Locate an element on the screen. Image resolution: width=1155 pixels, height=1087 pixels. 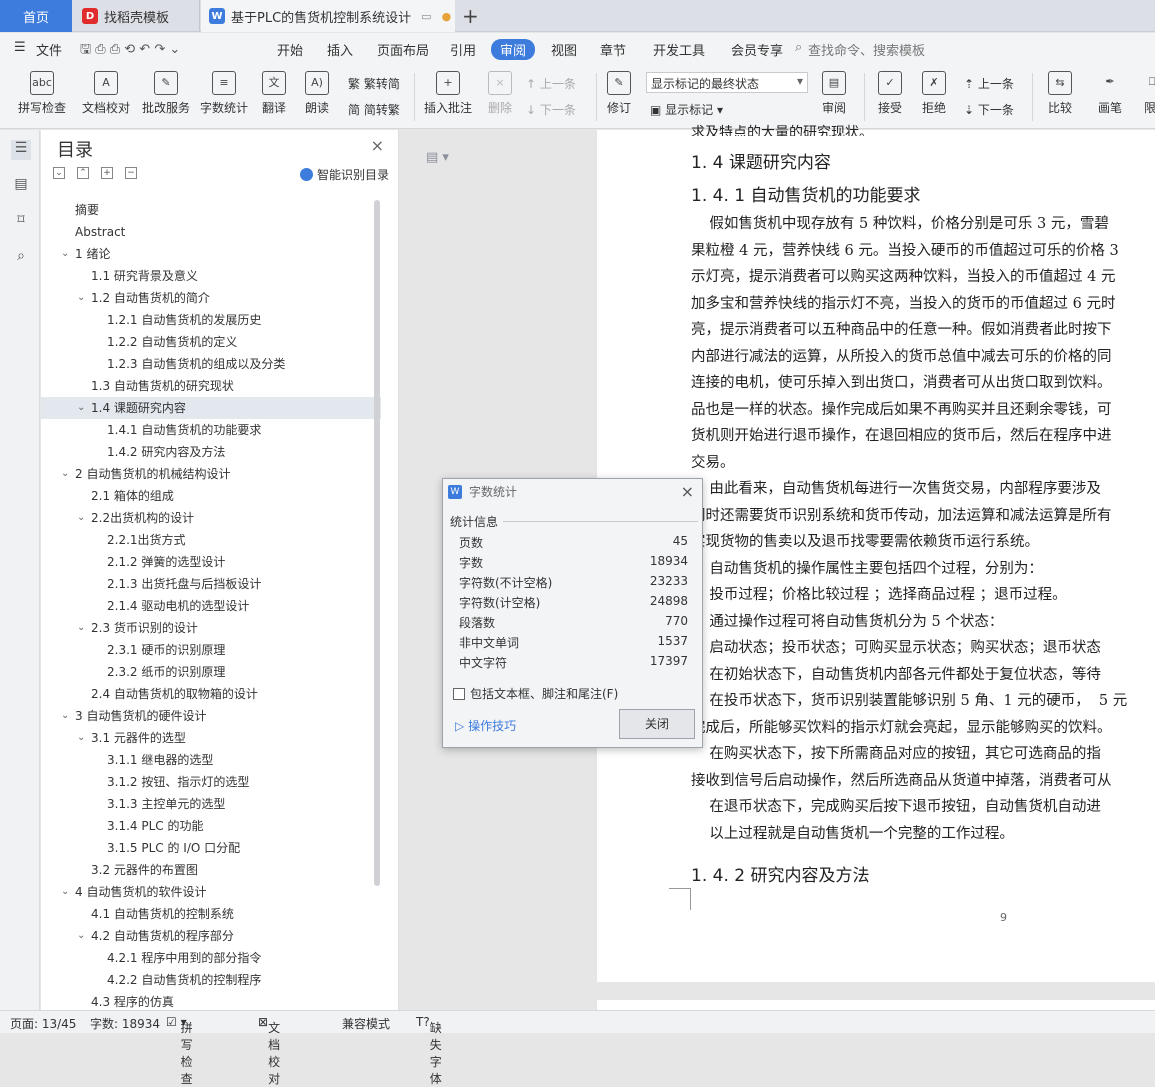
menu-devtools: 开发工具 is located at coordinates (679, 49).